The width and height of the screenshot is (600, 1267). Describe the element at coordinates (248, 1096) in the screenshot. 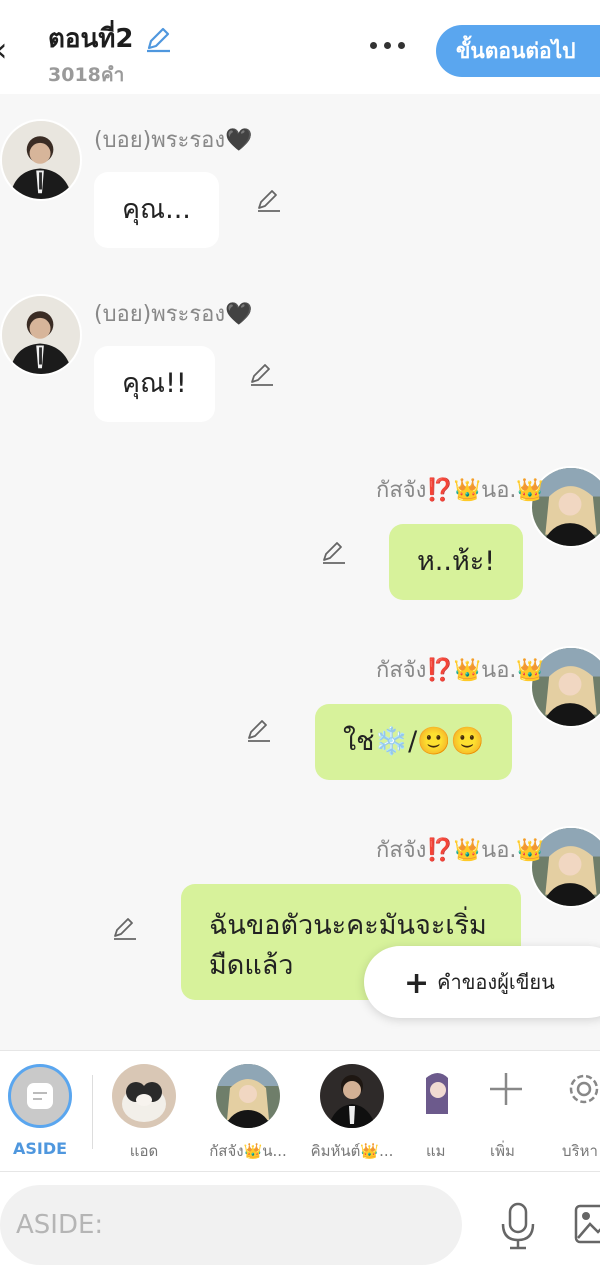

I see `character-gus` at that location.